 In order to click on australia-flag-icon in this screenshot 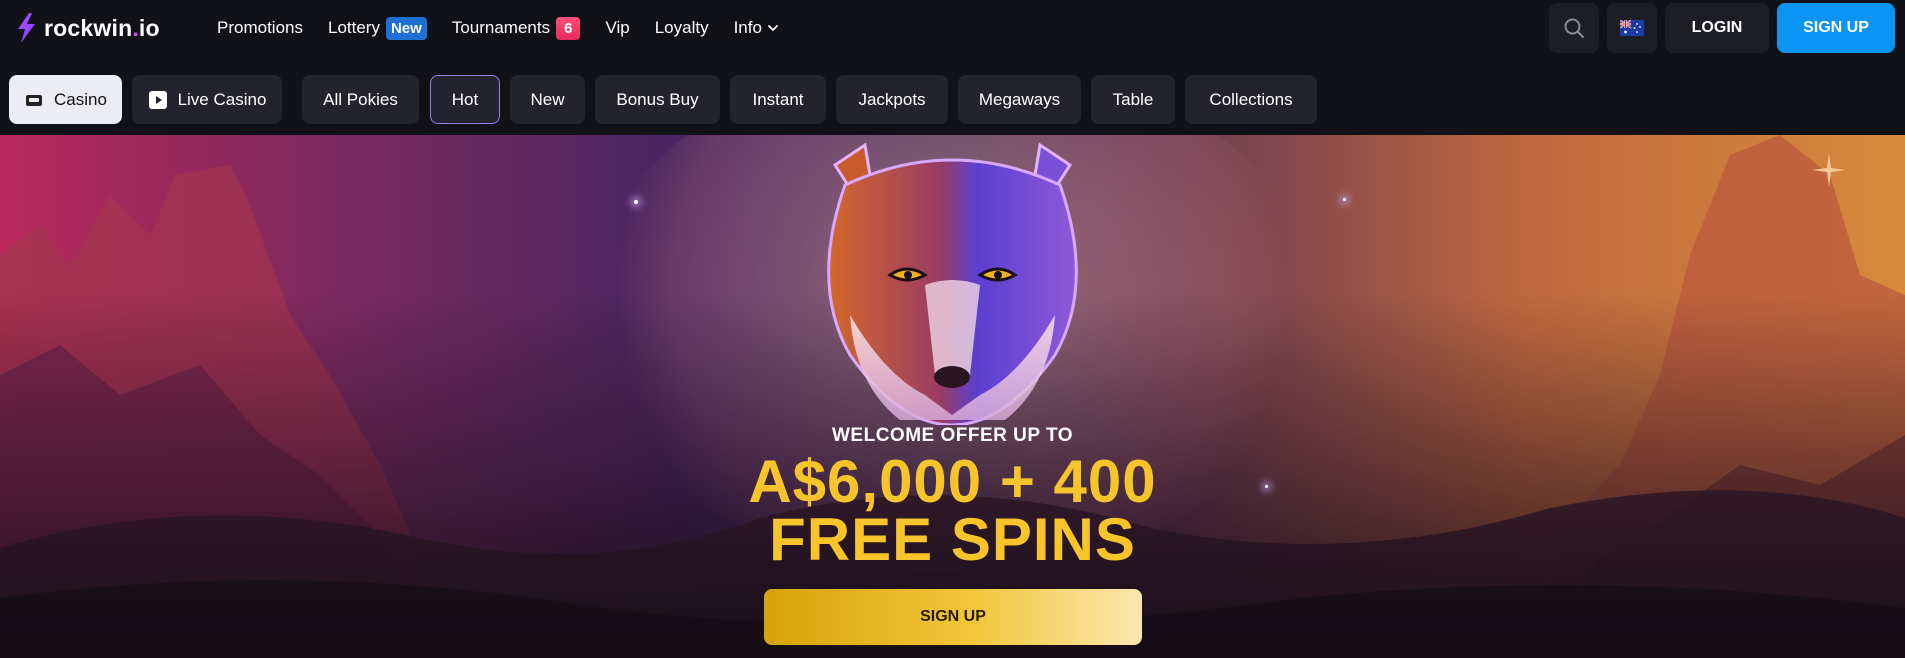, I will do `click(1632, 28)`.